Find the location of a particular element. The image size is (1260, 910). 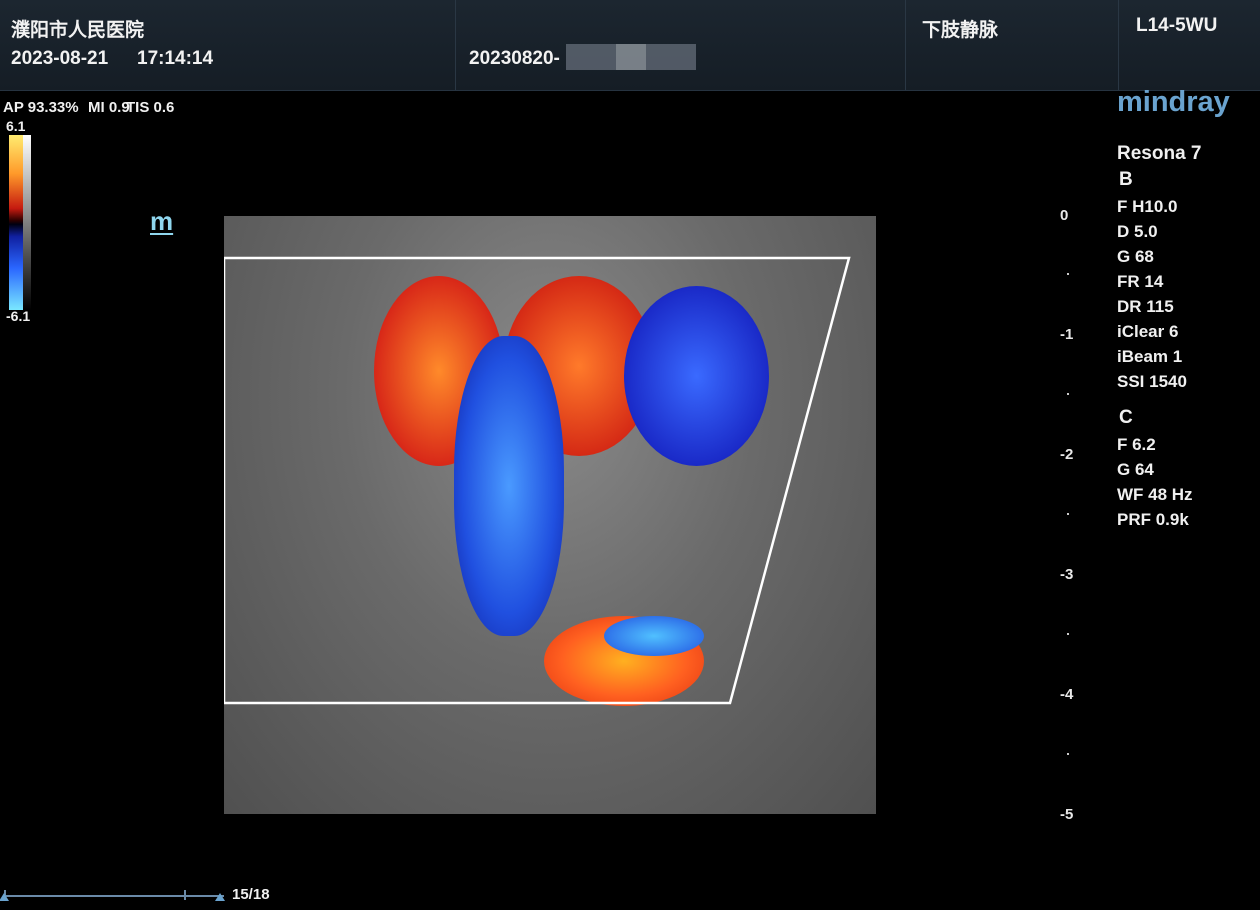

acoustic-ap: AP 93.33% is located at coordinates (41, 107).